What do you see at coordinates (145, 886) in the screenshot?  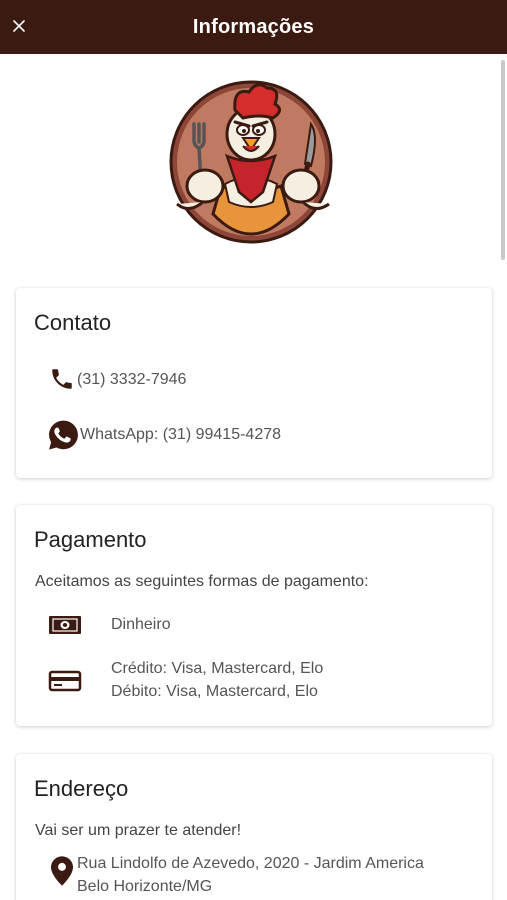 I see `address-line2: Belo Horizonte/MG` at bounding box center [145, 886].